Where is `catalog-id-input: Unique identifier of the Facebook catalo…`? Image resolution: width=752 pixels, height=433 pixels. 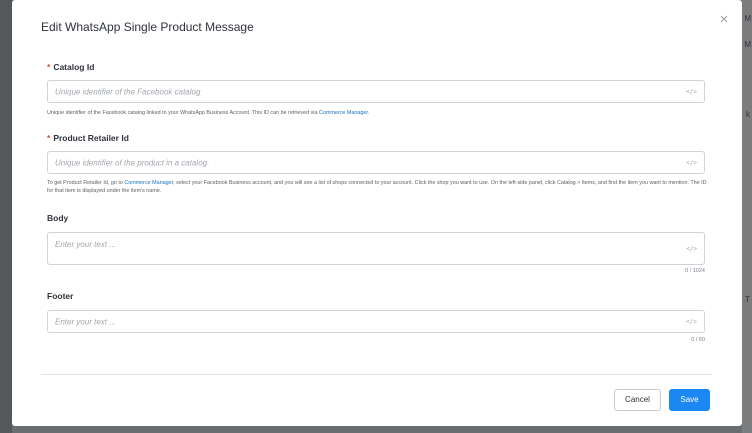 catalog-id-input: Unique identifier of the Facebook catalo… is located at coordinates (376, 91).